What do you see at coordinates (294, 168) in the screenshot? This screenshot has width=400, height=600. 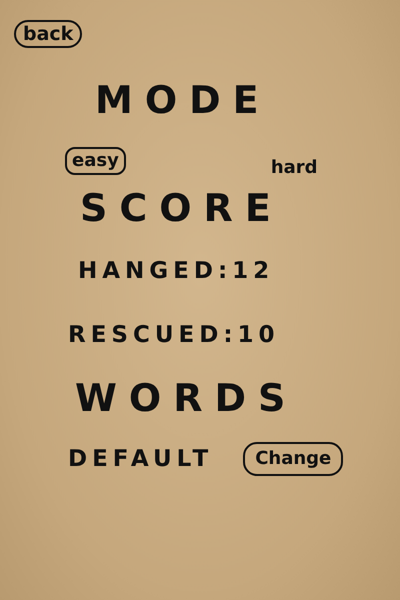 I see `mode-option: hard` at bounding box center [294, 168].